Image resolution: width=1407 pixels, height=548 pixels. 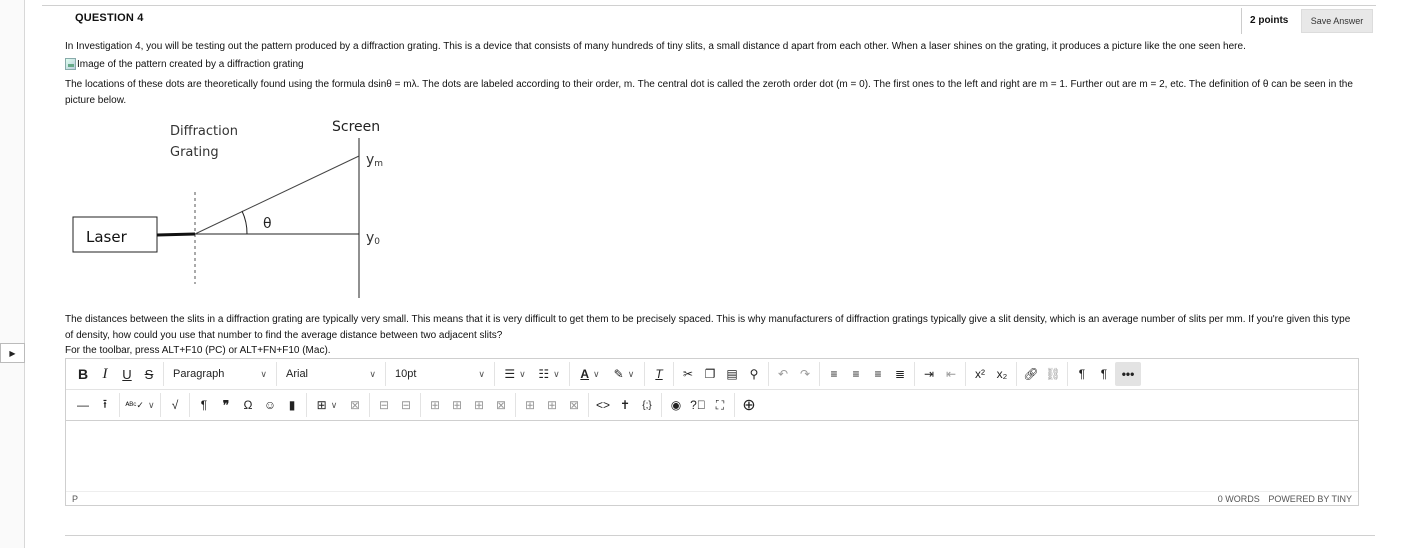 I want to click on table-delete-col-button: ⊞, so click(x=479, y=405).